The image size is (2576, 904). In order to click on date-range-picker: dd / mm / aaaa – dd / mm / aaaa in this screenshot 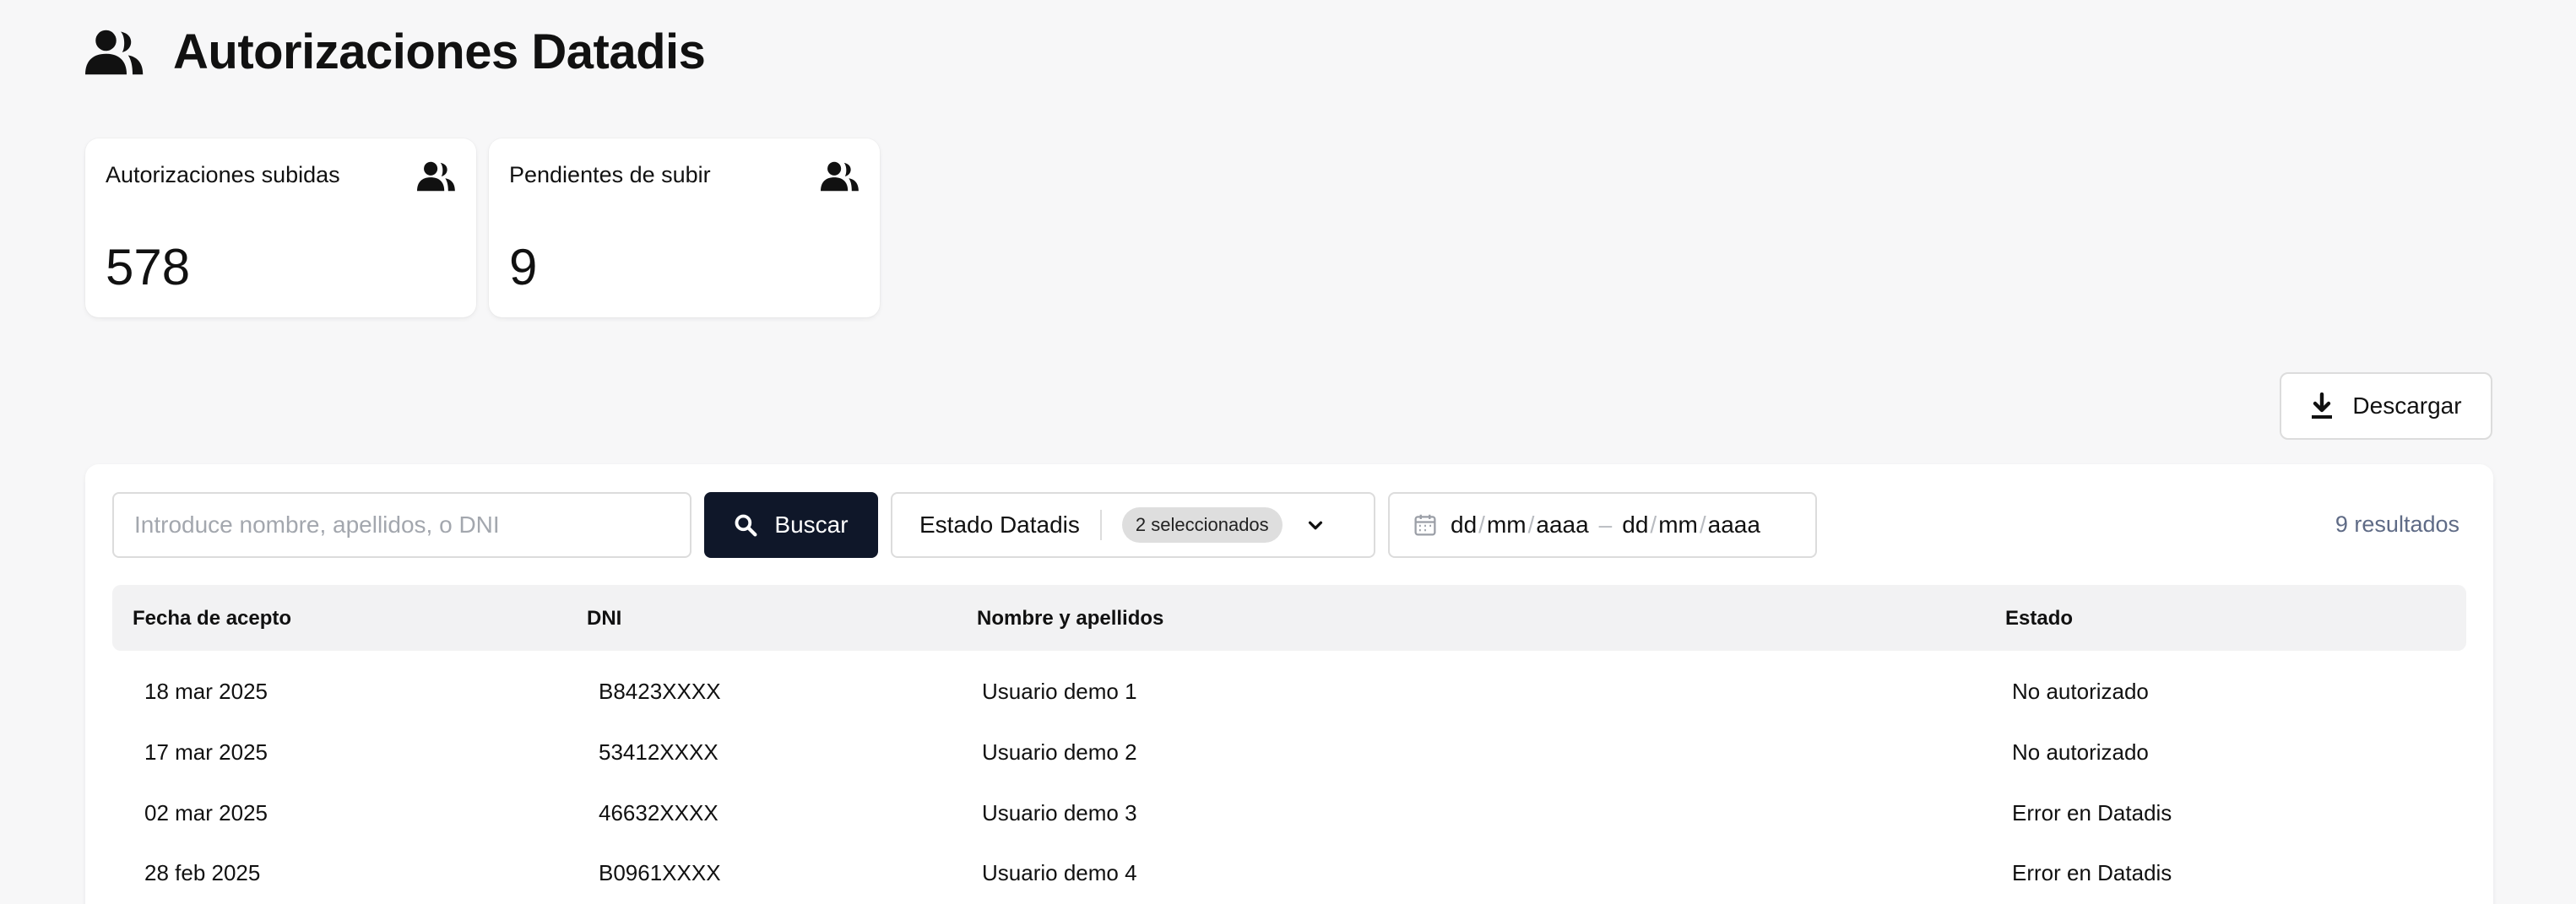, I will do `click(1602, 525)`.